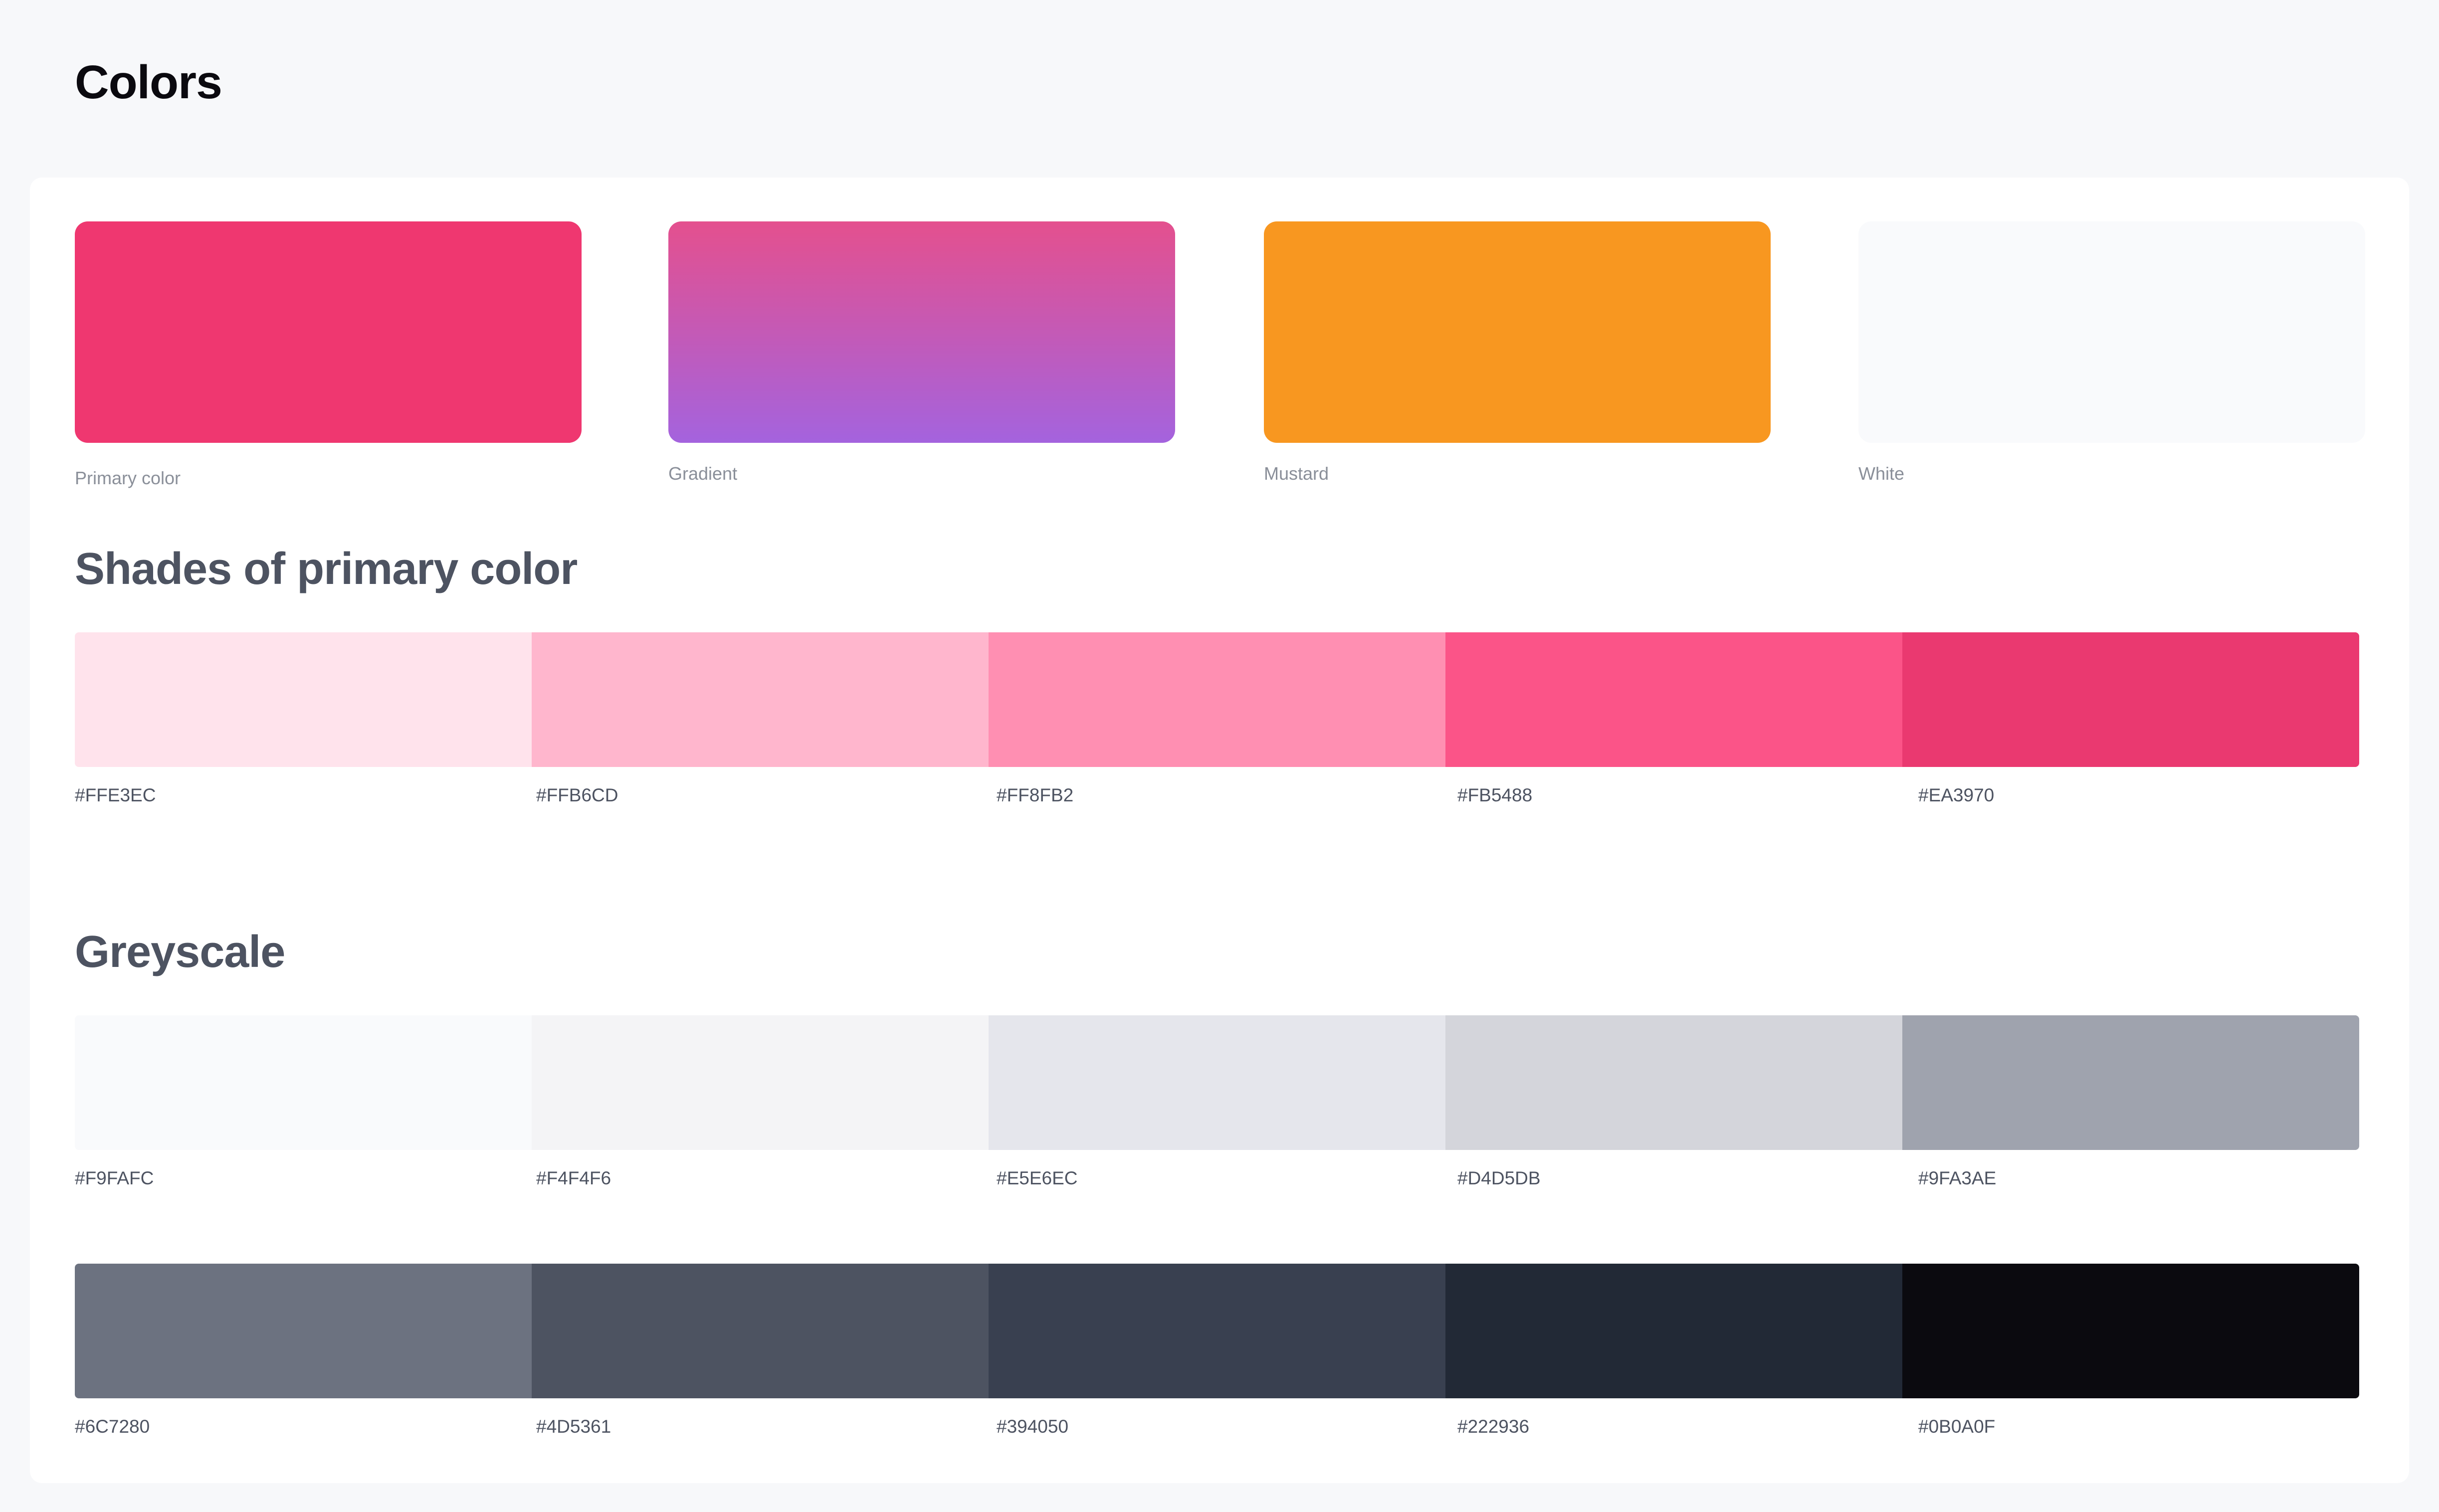  Describe the element at coordinates (1517, 332) in the screenshot. I see `mustard-swatch` at that location.